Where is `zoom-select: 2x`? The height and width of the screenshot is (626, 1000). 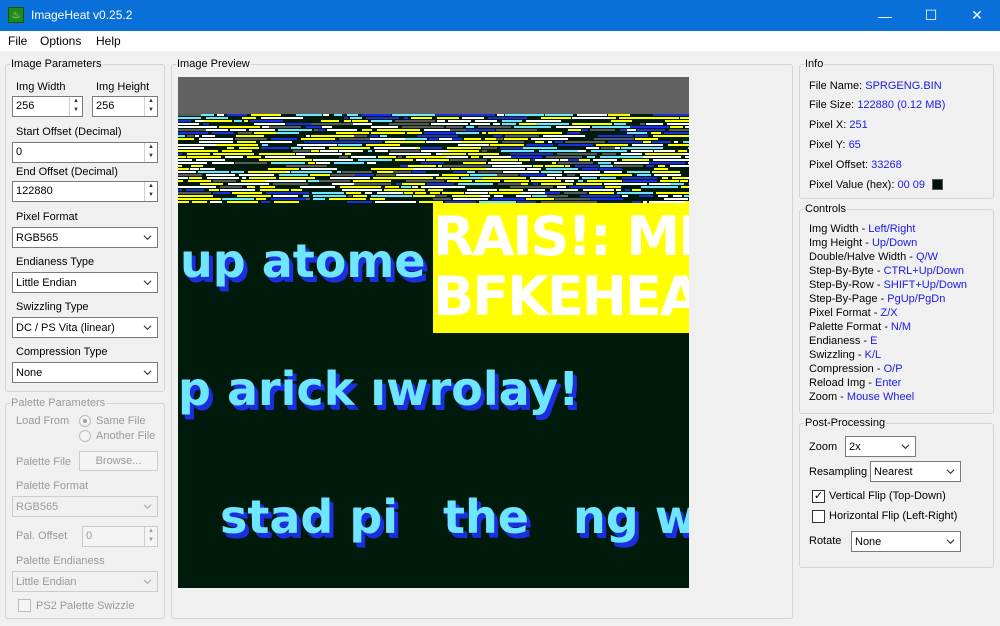
zoom-select: 2x is located at coordinates (880, 446).